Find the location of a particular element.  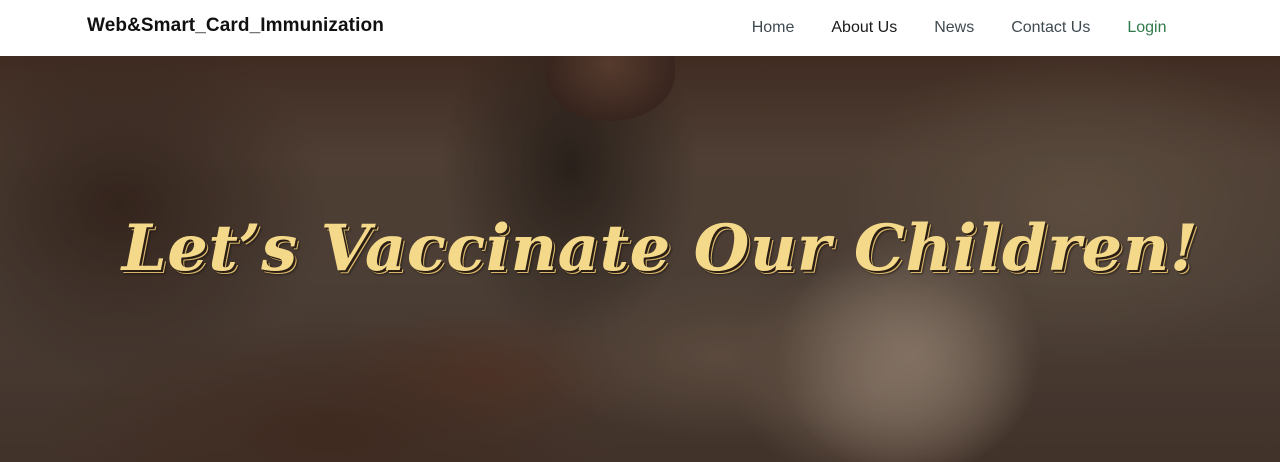

nav-link-login: Login is located at coordinates (1147, 28).